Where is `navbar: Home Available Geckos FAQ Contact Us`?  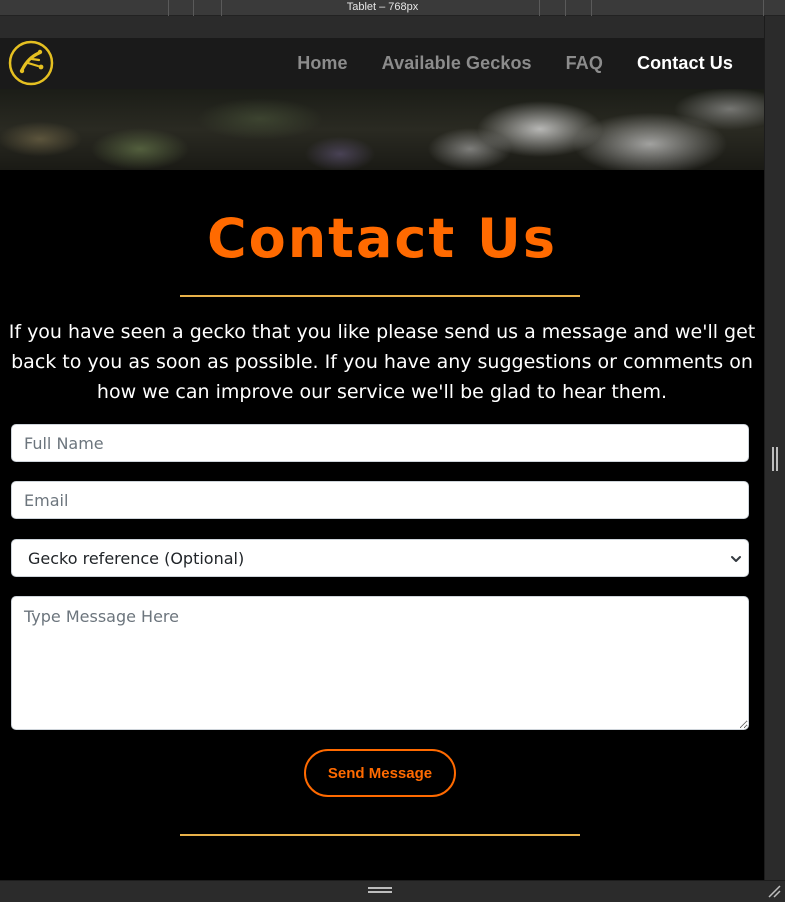 navbar: Home Available Geckos FAQ Contact Us is located at coordinates (382, 63).